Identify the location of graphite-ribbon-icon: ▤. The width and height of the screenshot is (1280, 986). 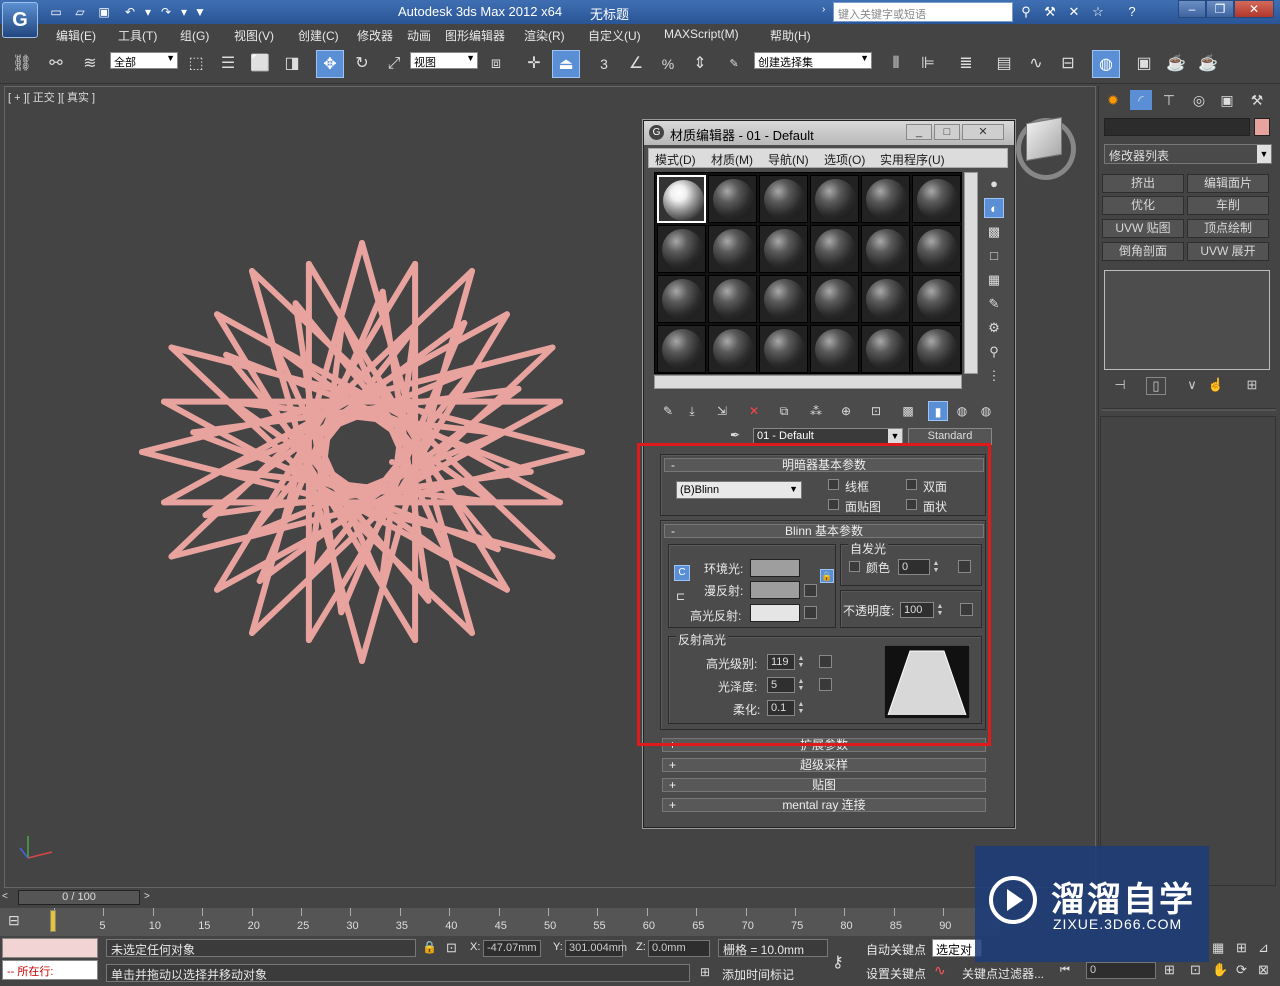
(1004, 64).